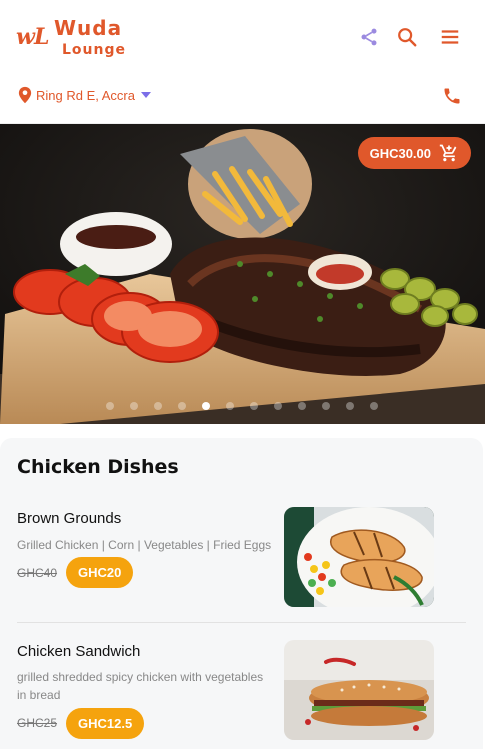 This screenshot has height=749, width=485. I want to click on location-selector: Ring Rd E, Accra, so click(85, 95).